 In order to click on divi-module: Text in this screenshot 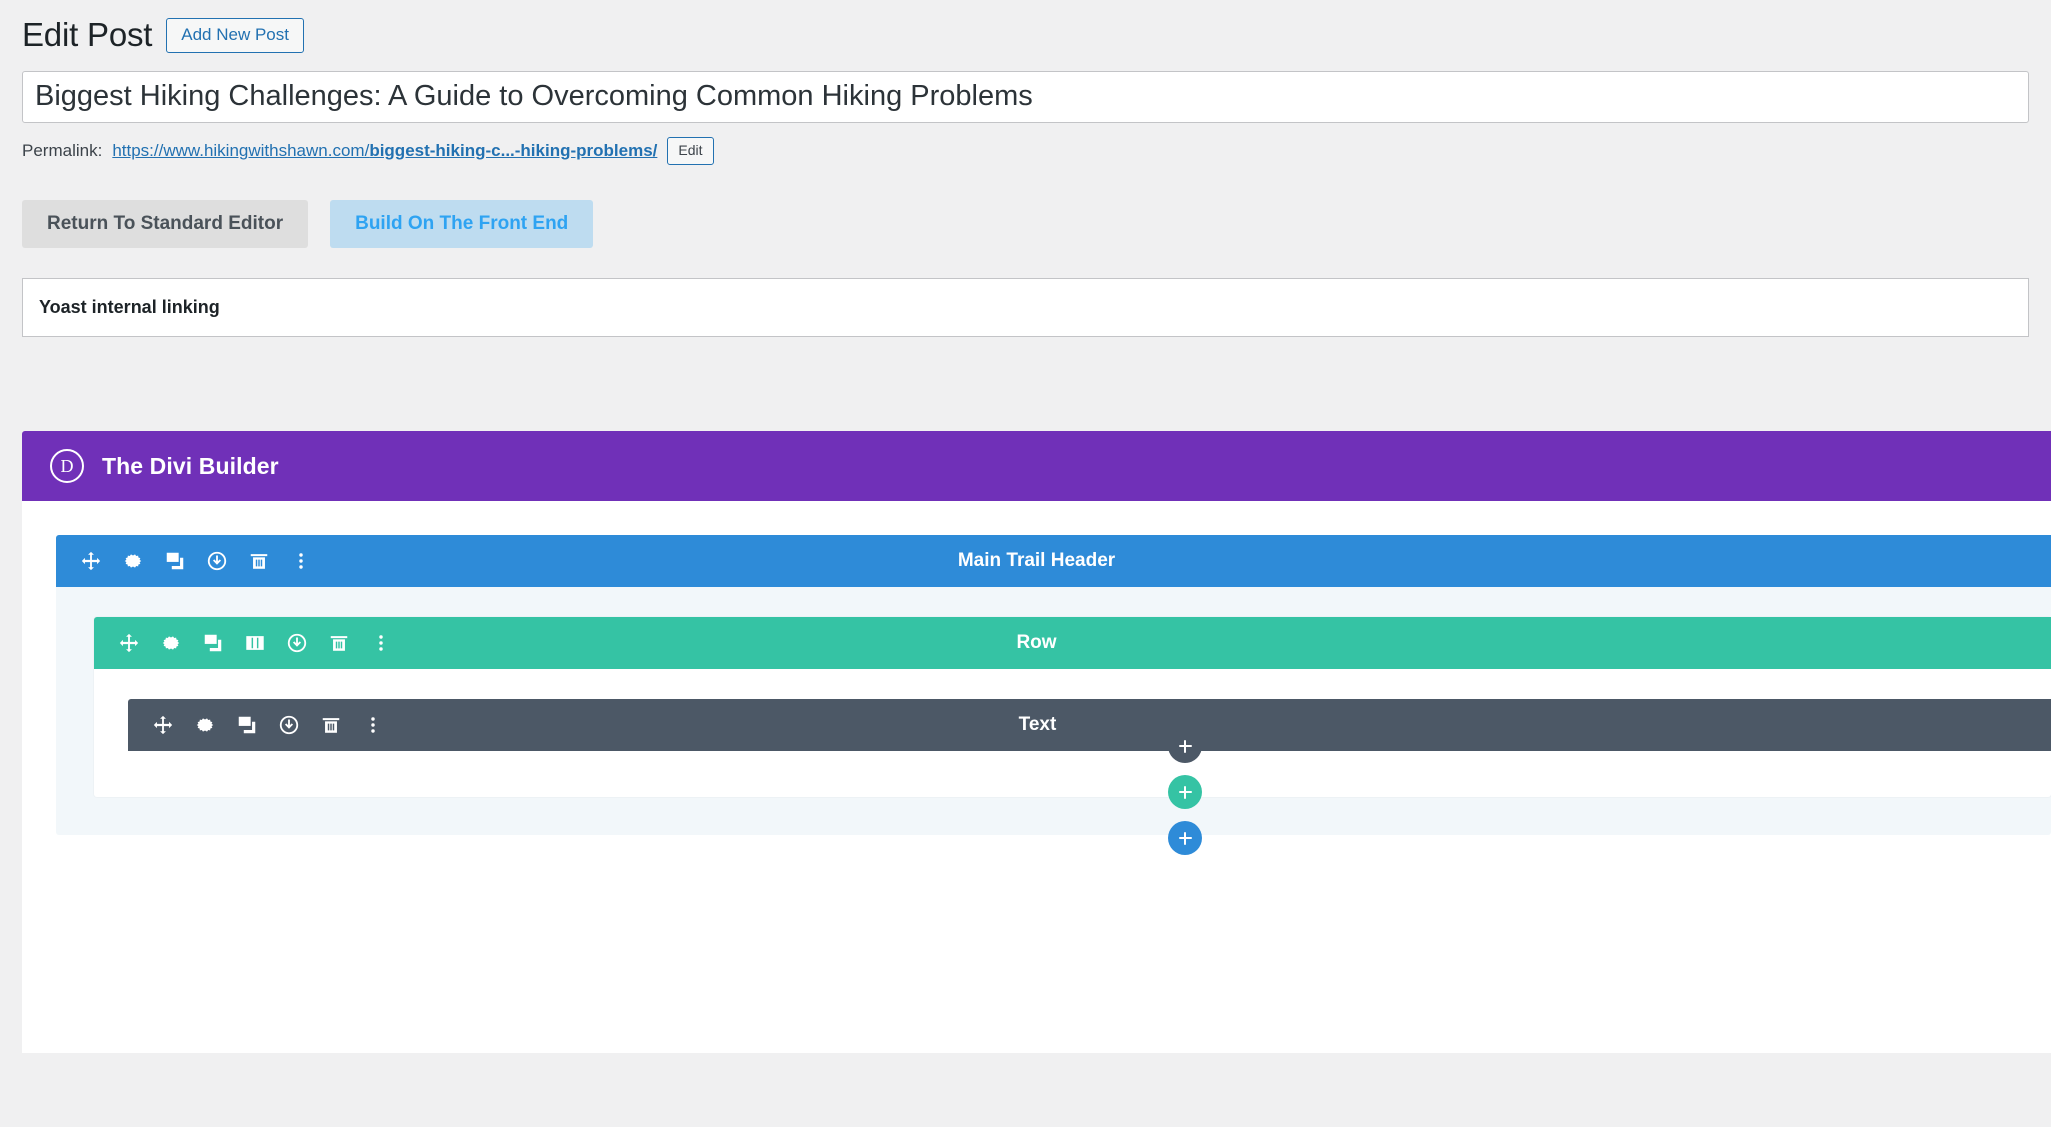, I will do `click(1089, 733)`.